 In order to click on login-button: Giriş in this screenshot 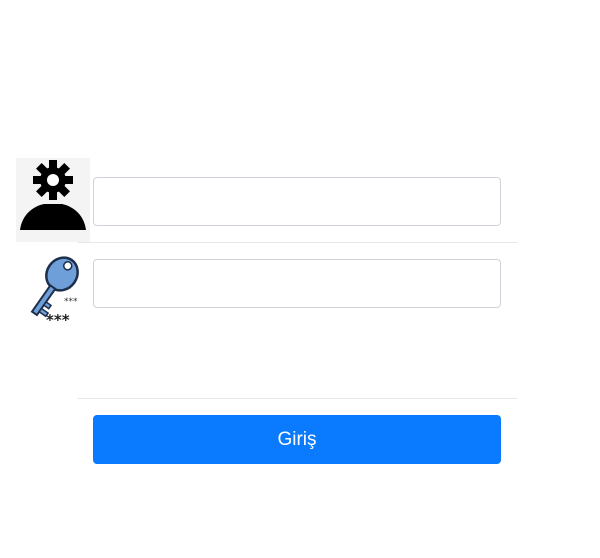, I will do `click(297, 439)`.